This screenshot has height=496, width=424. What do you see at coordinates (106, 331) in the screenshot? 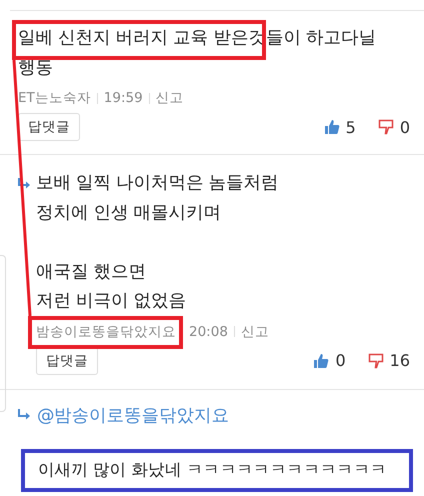
I see `author-name: 밤송이로똥을닦았지요` at bounding box center [106, 331].